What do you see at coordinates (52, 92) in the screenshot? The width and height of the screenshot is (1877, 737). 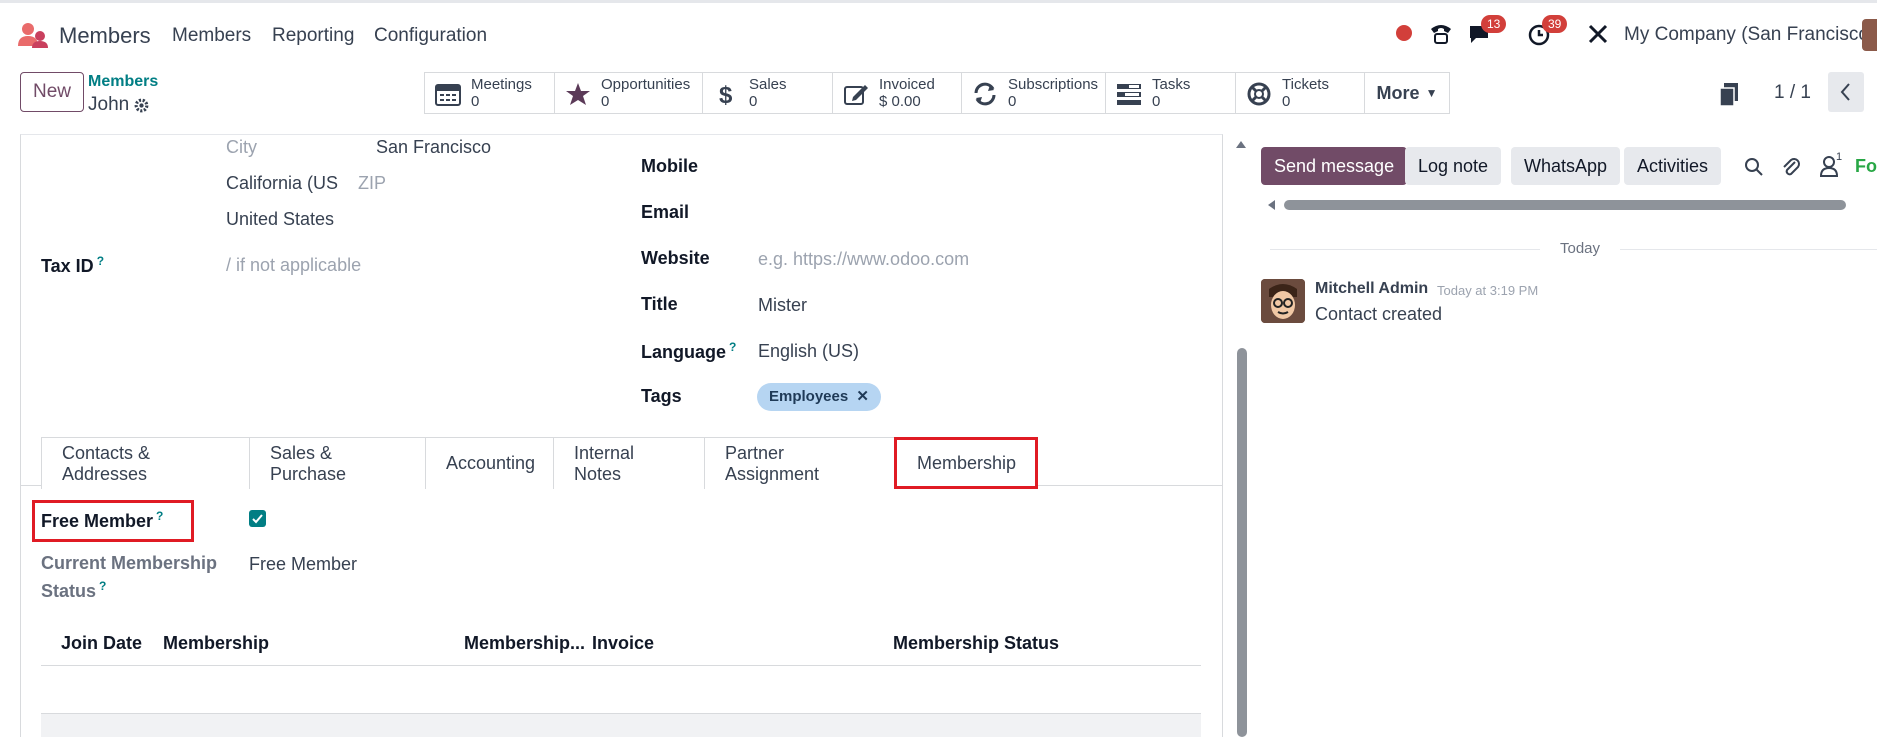 I see `new-button: New` at bounding box center [52, 92].